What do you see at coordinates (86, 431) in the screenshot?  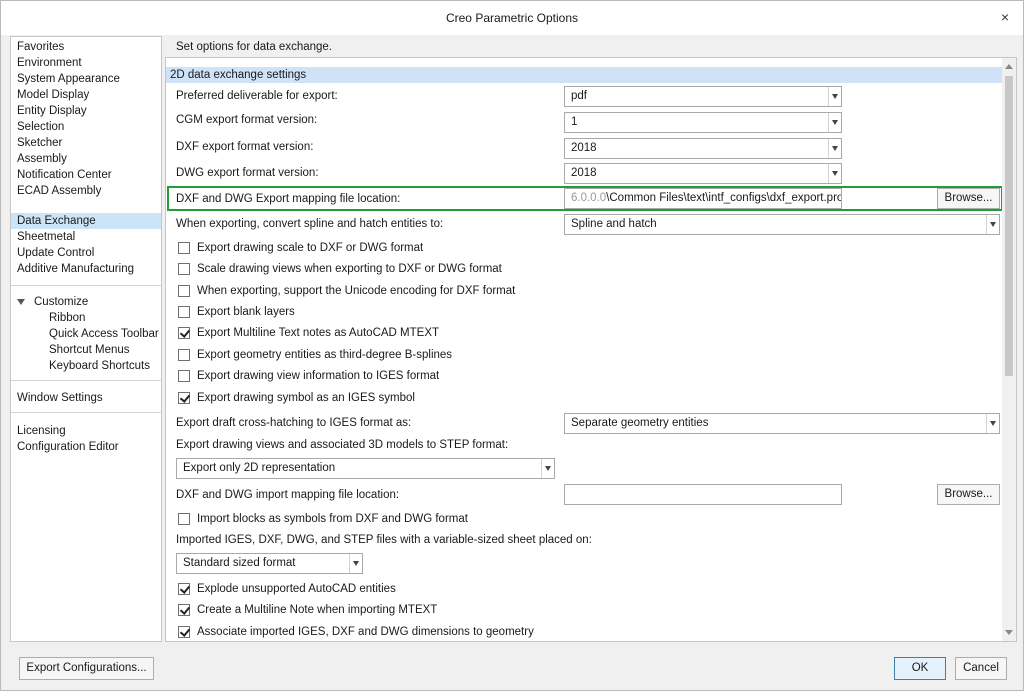 I see `nav-item-licensing: Licensing` at bounding box center [86, 431].